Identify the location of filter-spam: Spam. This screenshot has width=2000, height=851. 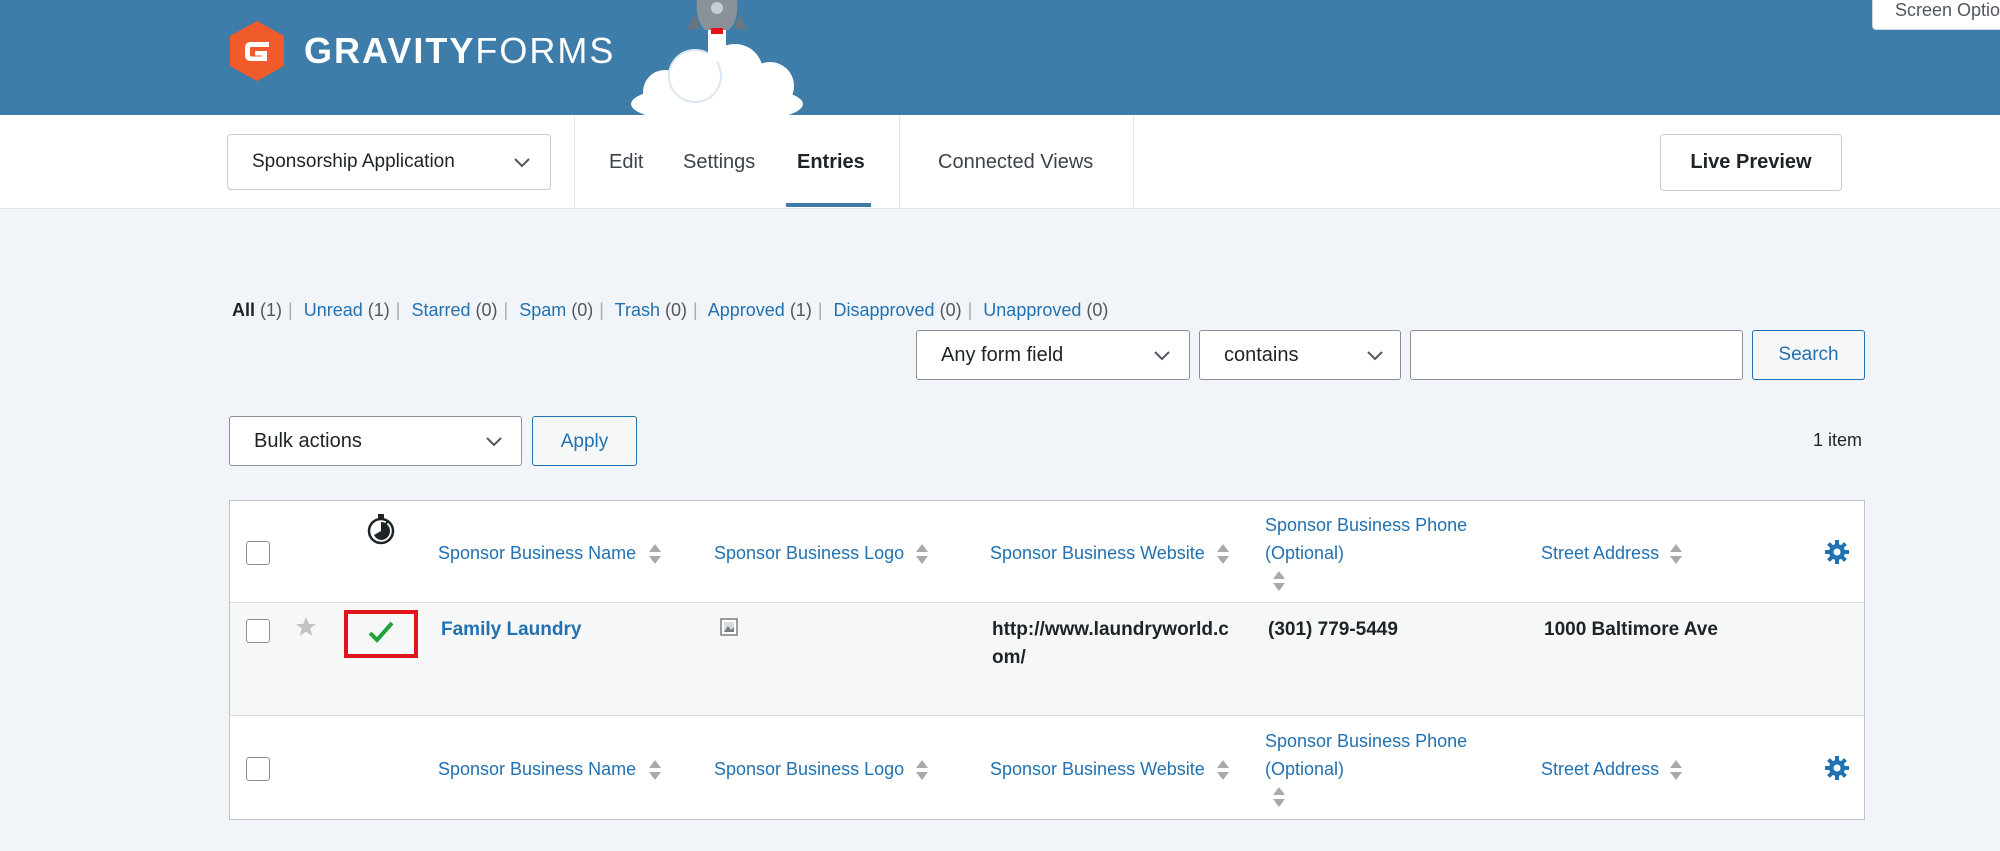
(542, 310).